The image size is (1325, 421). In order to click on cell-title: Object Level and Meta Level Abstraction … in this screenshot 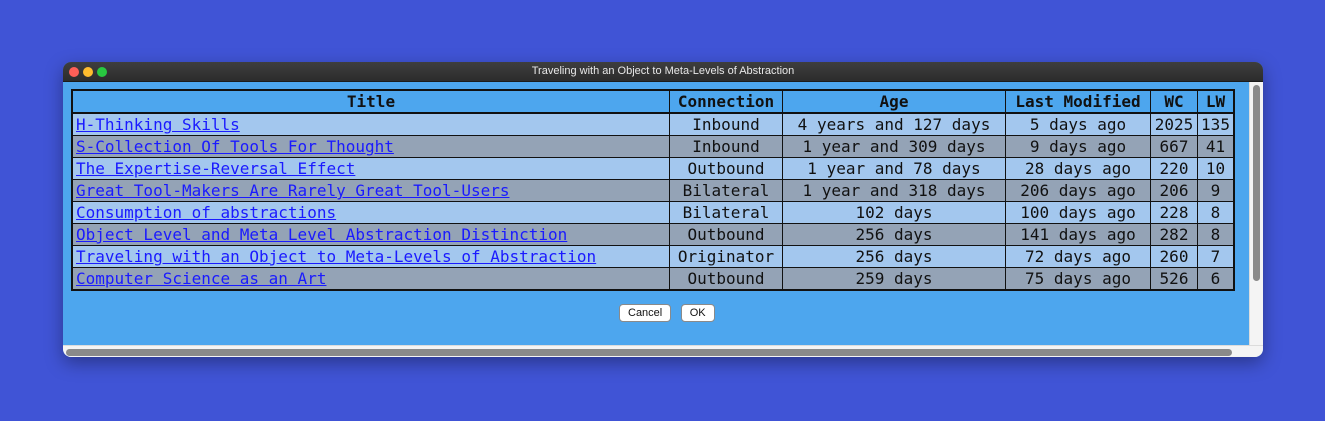, I will do `click(370, 234)`.